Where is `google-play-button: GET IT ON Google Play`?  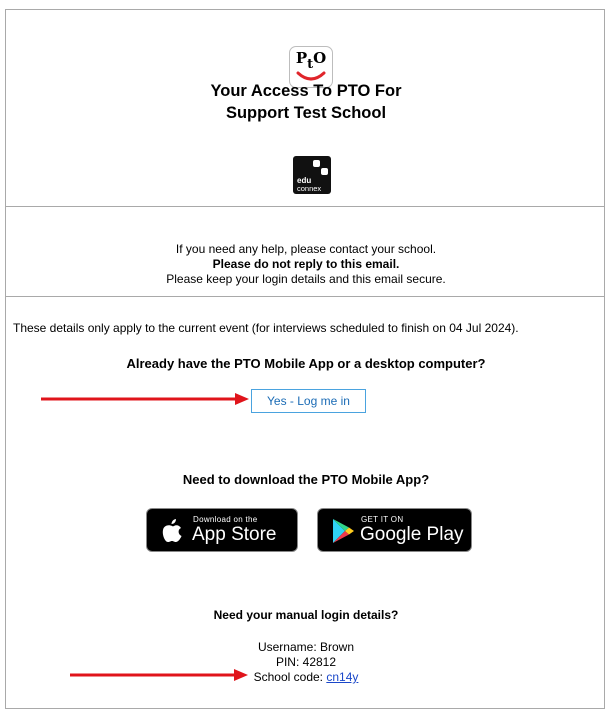
google-play-button: GET IT ON Google Play is located at coordinates (394, 530).